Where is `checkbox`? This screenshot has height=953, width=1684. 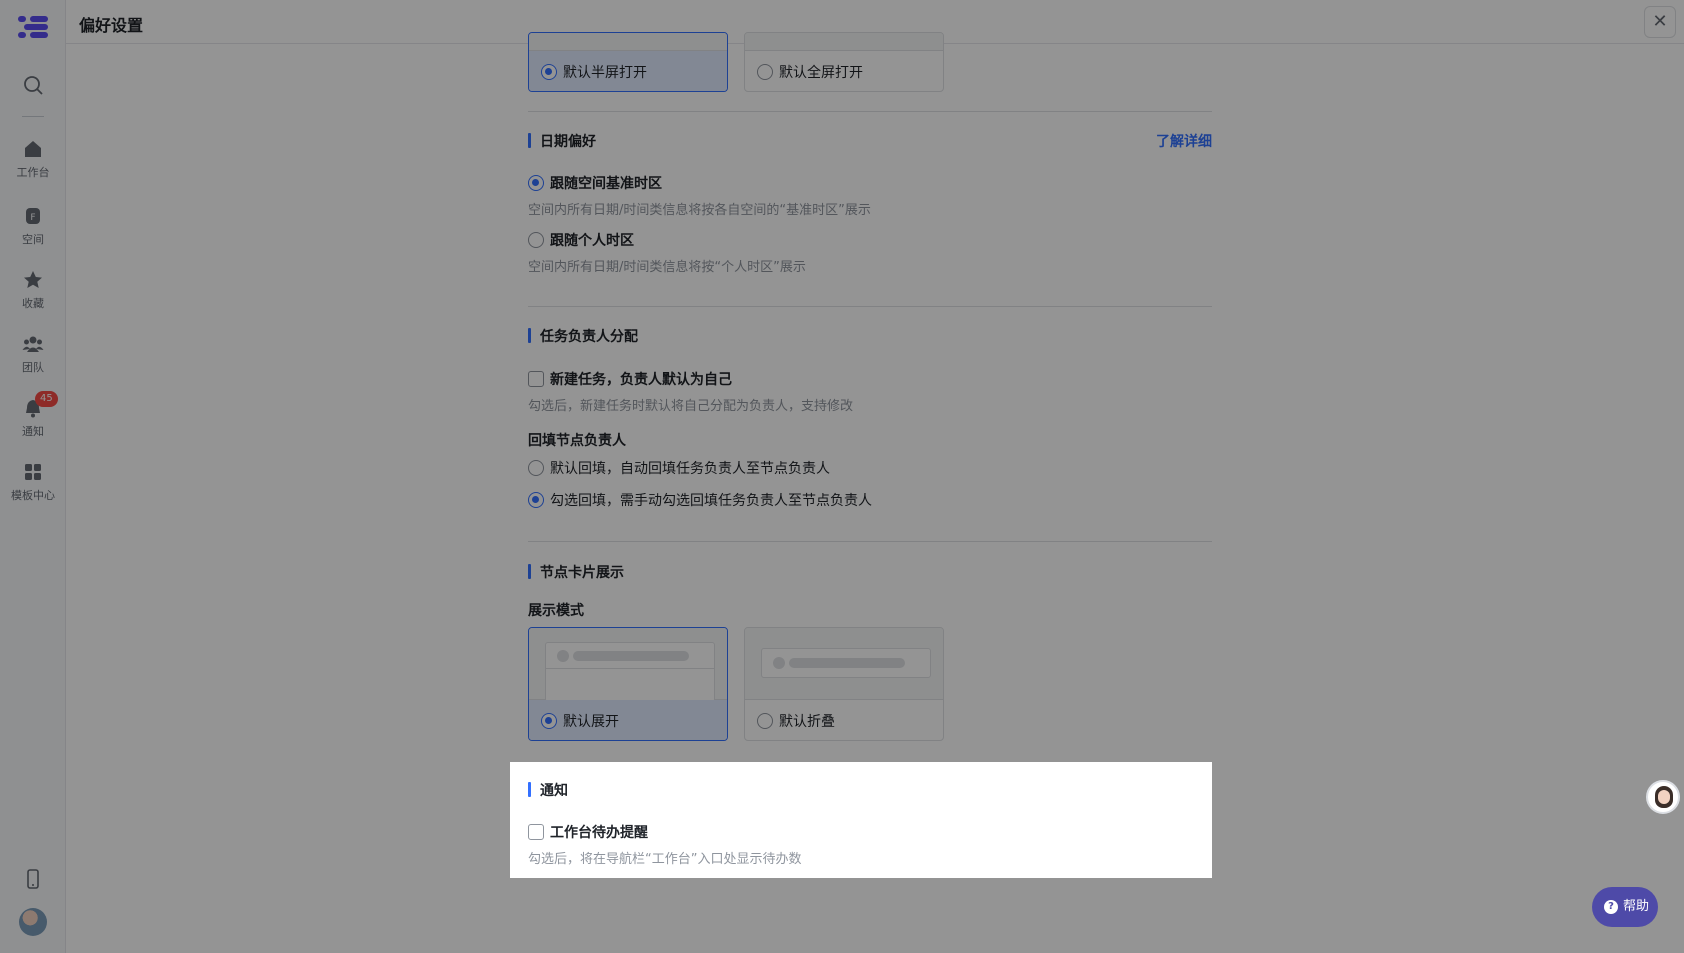
checkbox is located at coordinates (536, 832).